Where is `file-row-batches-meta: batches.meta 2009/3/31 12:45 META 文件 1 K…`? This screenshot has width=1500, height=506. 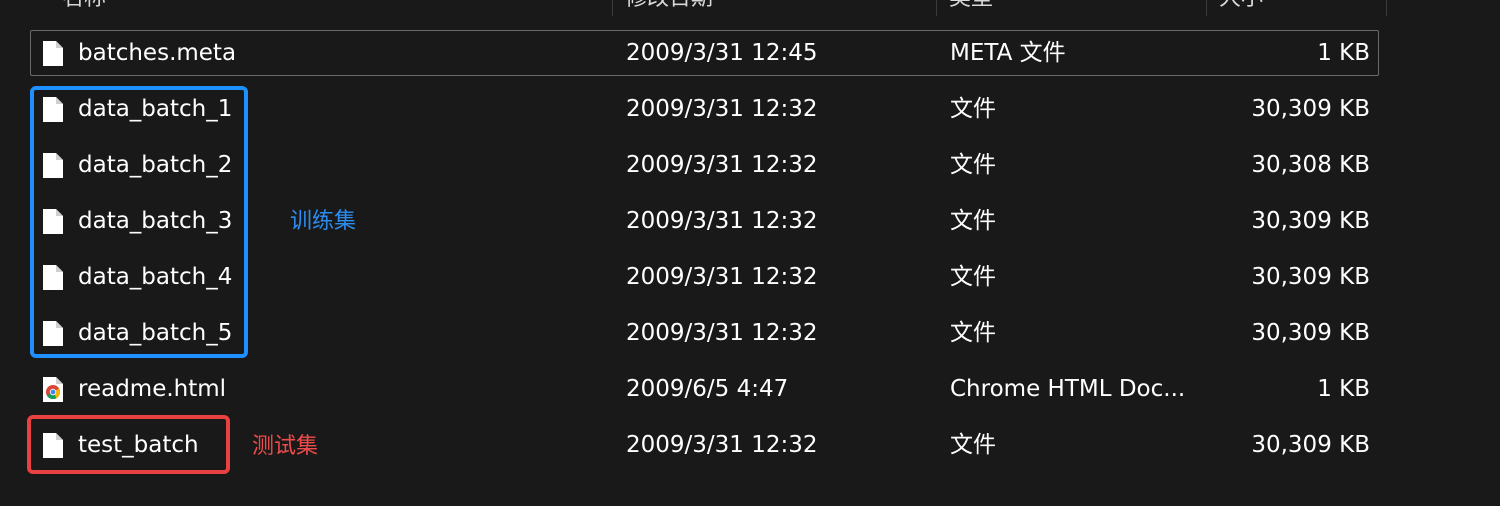 file-row-batches-meta: batches.meta 2009/3/31 12:45 META 文件 1 K… is located at coordinates (704, 53).